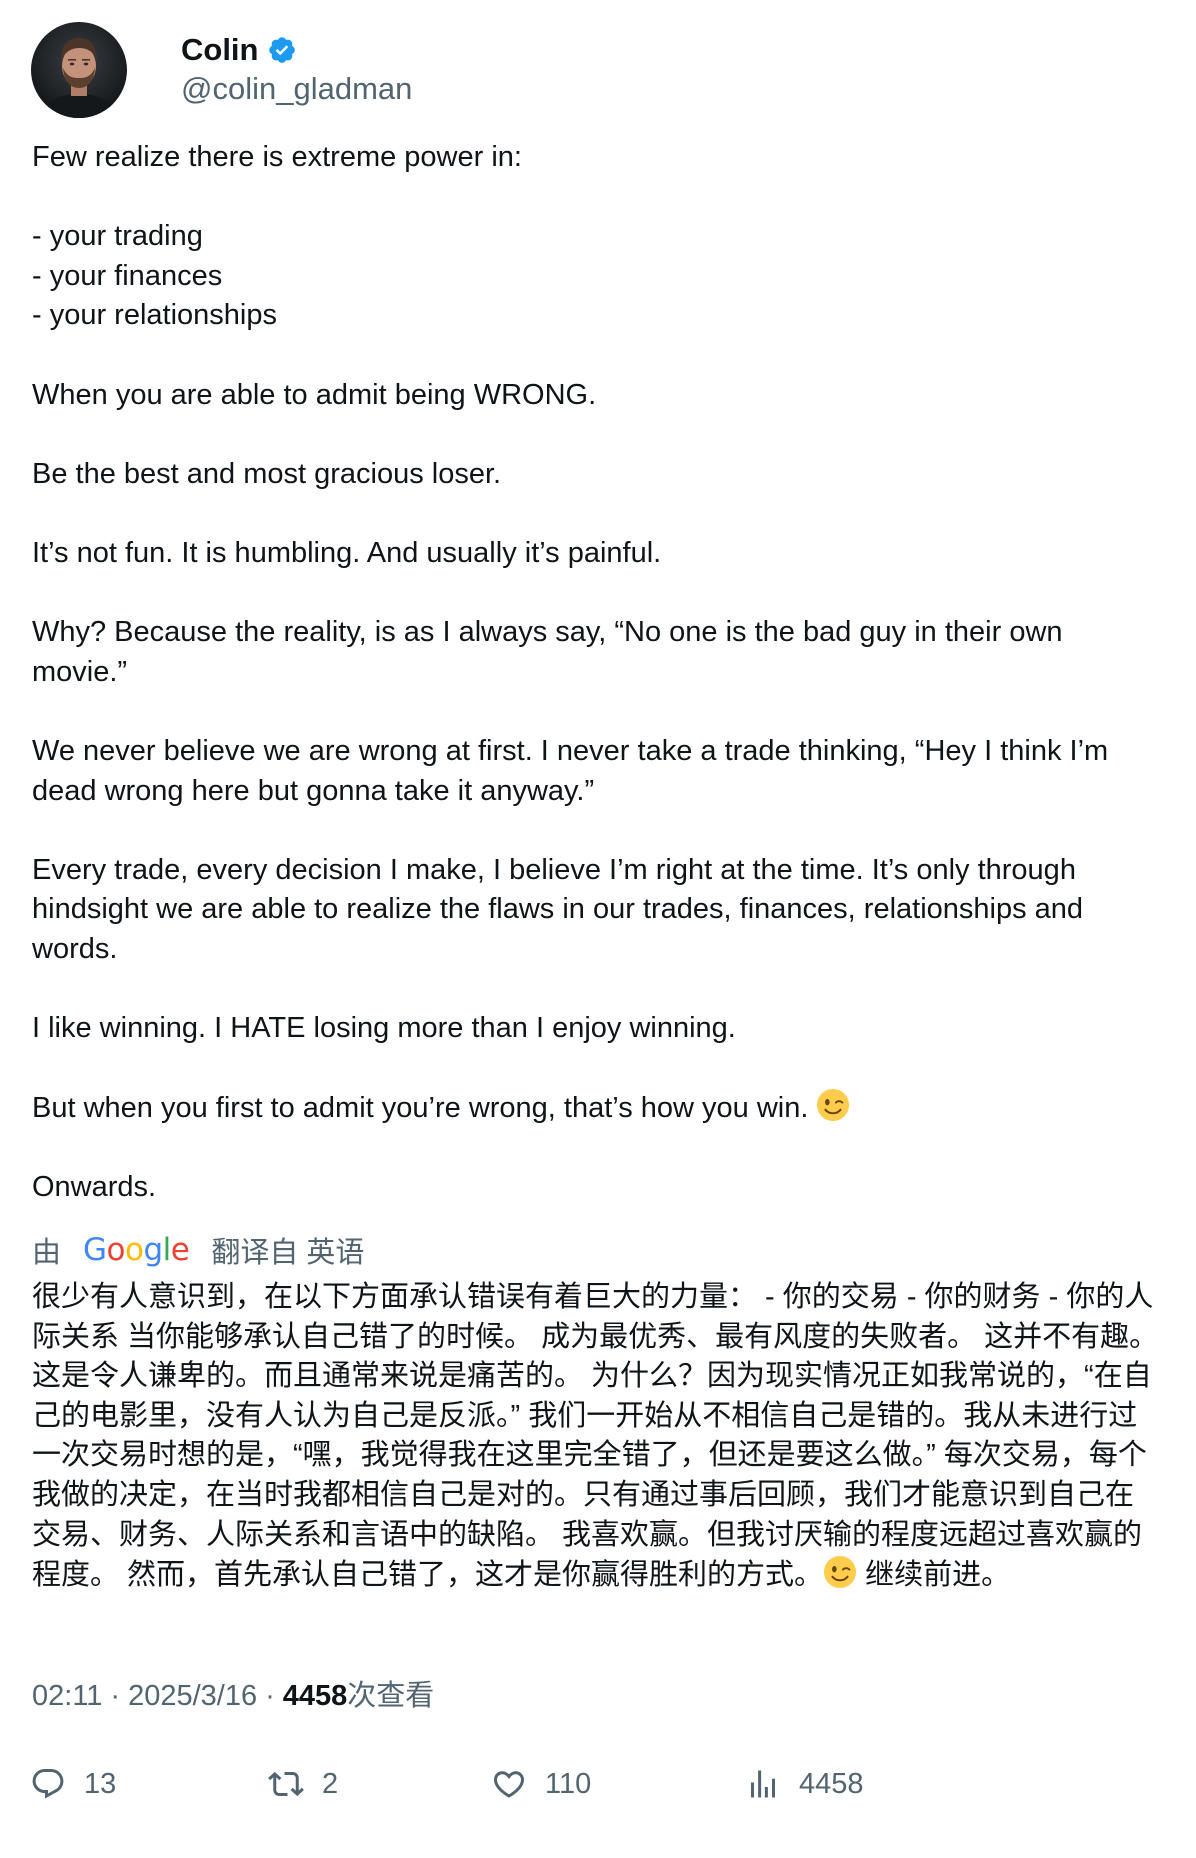  What do you see at coordinates (47, 1253) in the screenshot?
I see `translated-by-label: 由` at bounding box center [47, 1253].